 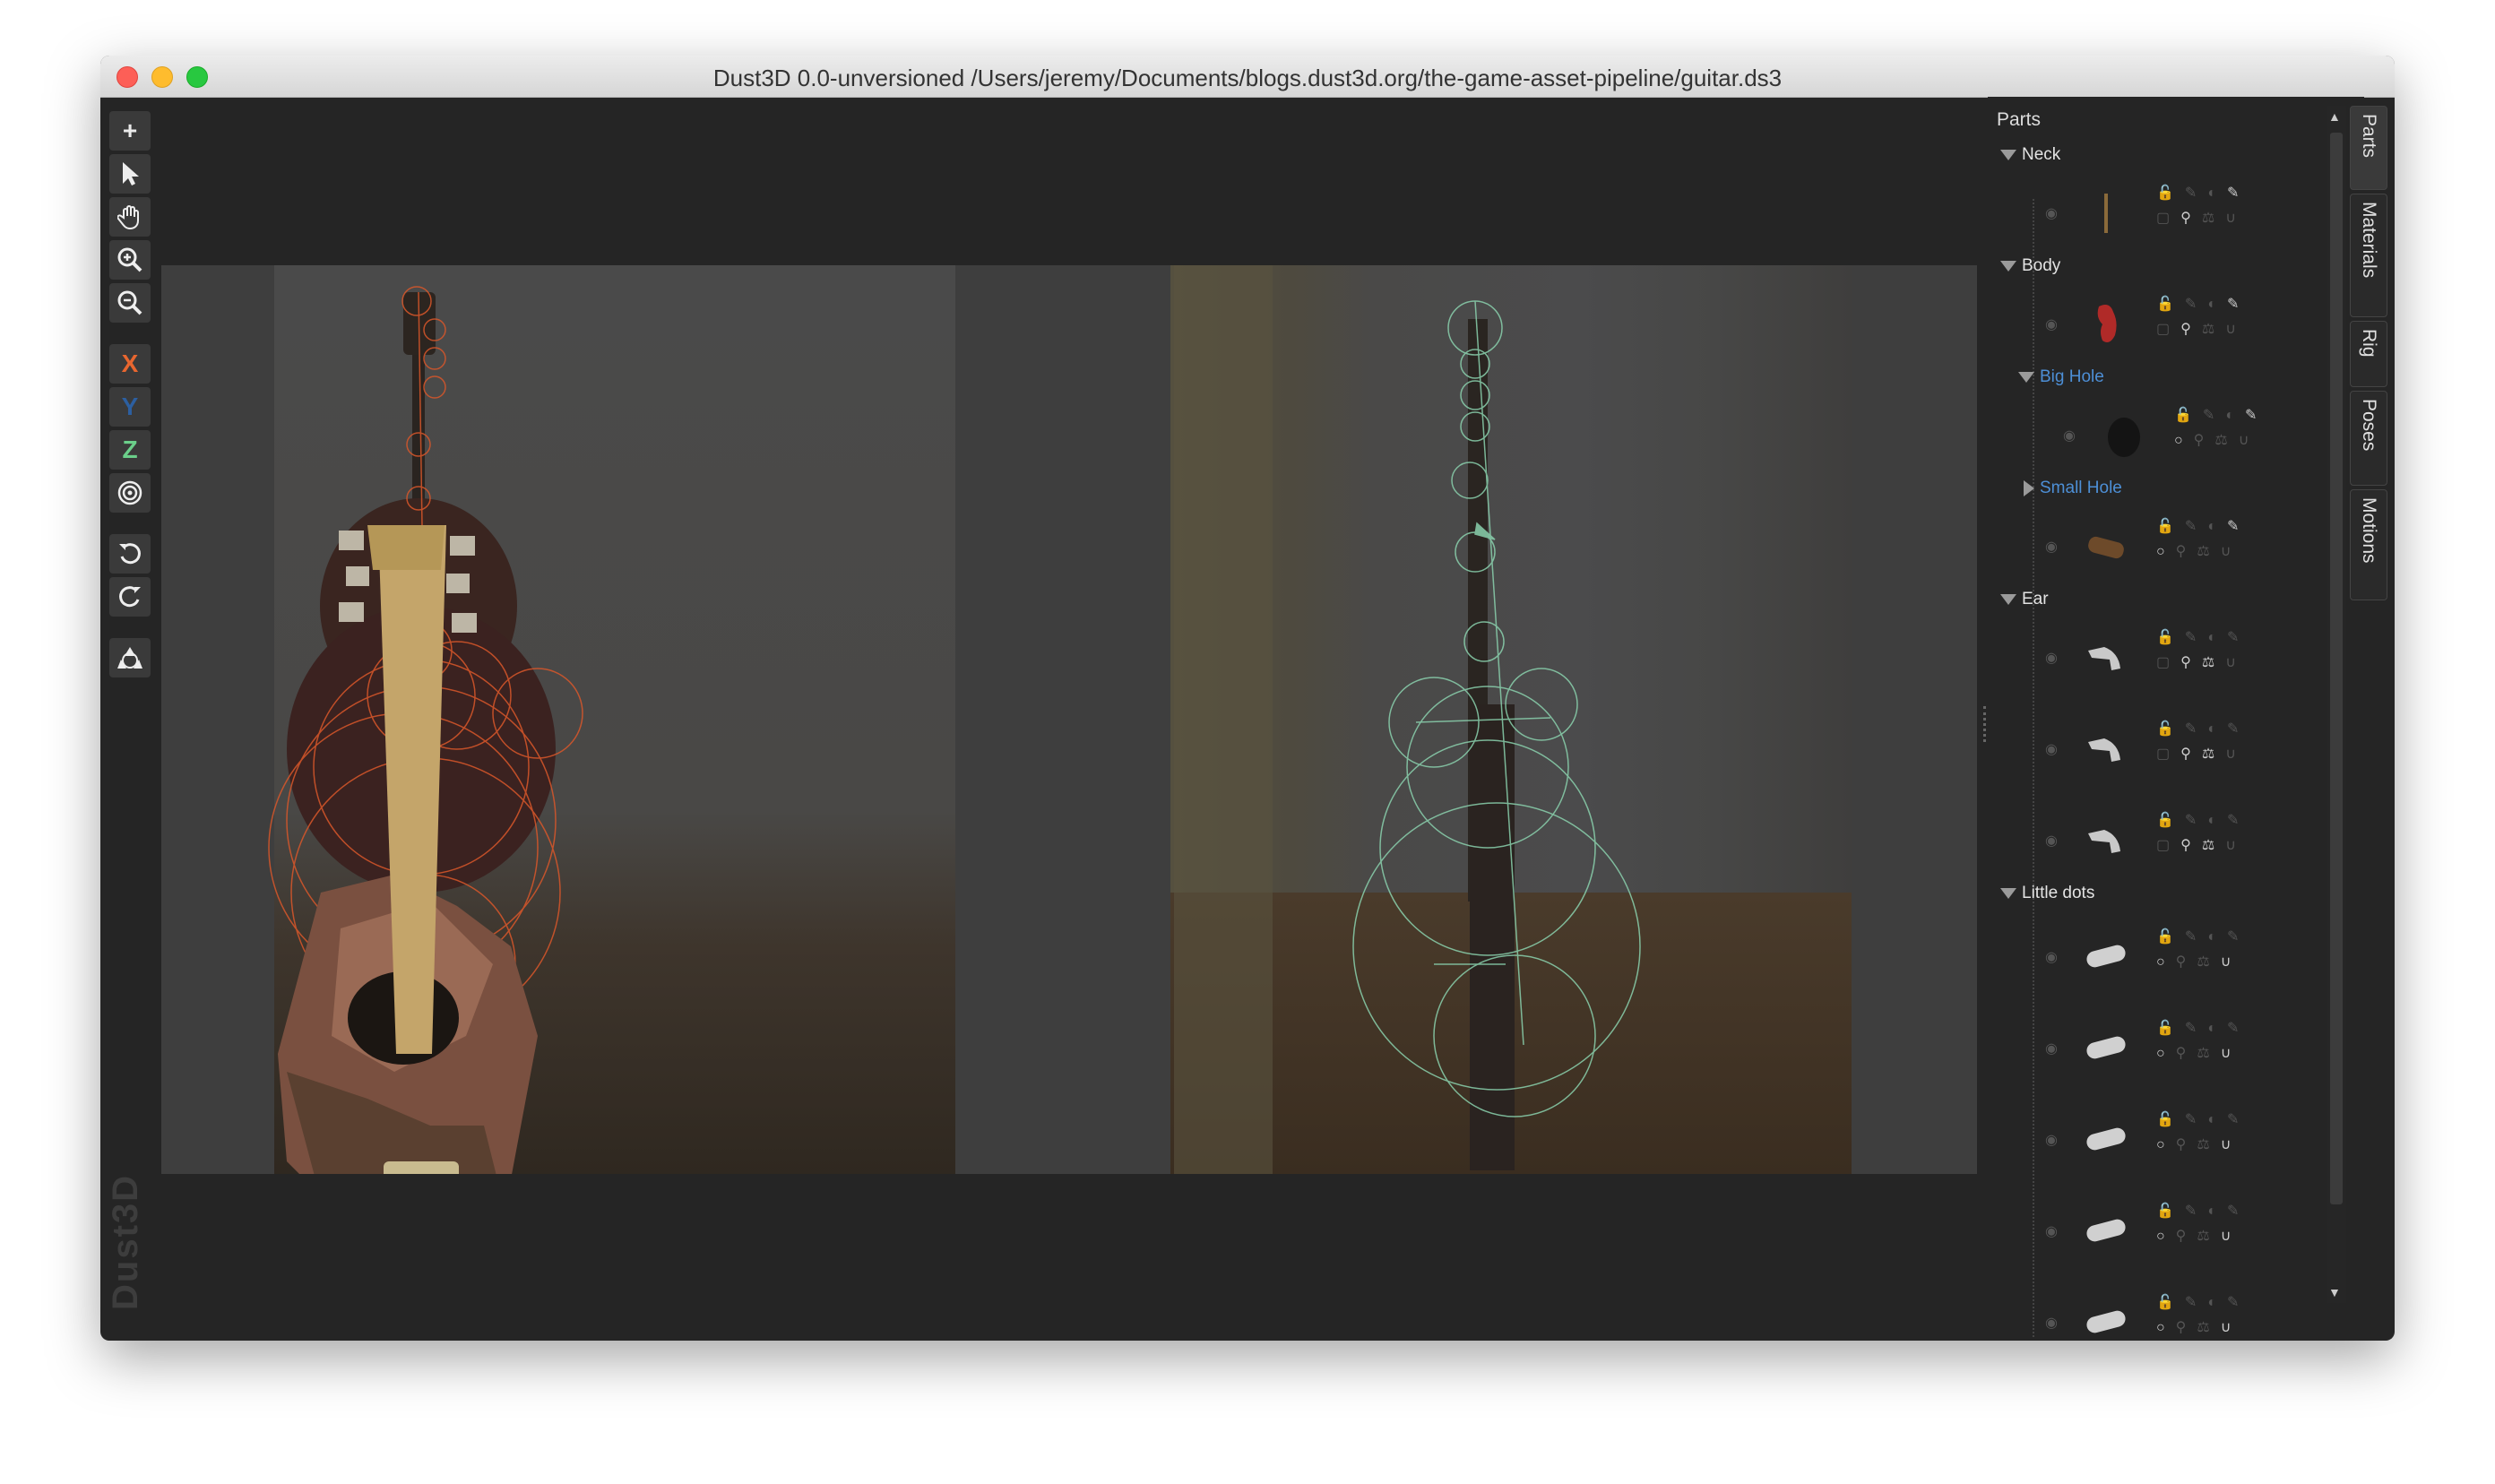 What do you see at coordinates (2030, 266) in the screenshot?
I see `group-body: Body` at bounding box center [2030, 266].